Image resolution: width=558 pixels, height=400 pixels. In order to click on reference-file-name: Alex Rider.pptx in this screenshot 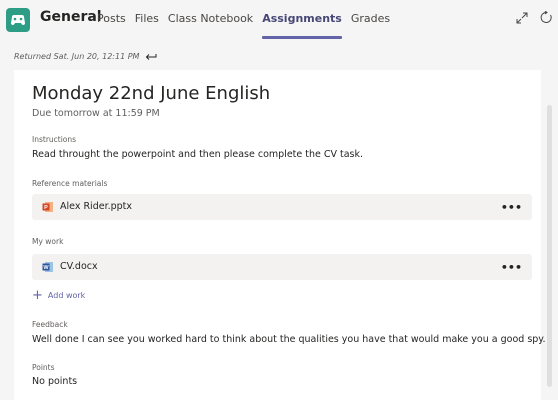, I will do `click(96, 206)`.